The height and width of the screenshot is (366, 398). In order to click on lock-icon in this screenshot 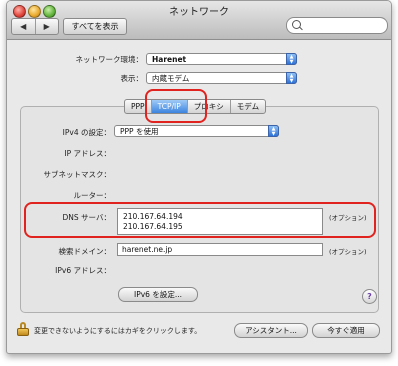, I will do `click(23, 329)`.